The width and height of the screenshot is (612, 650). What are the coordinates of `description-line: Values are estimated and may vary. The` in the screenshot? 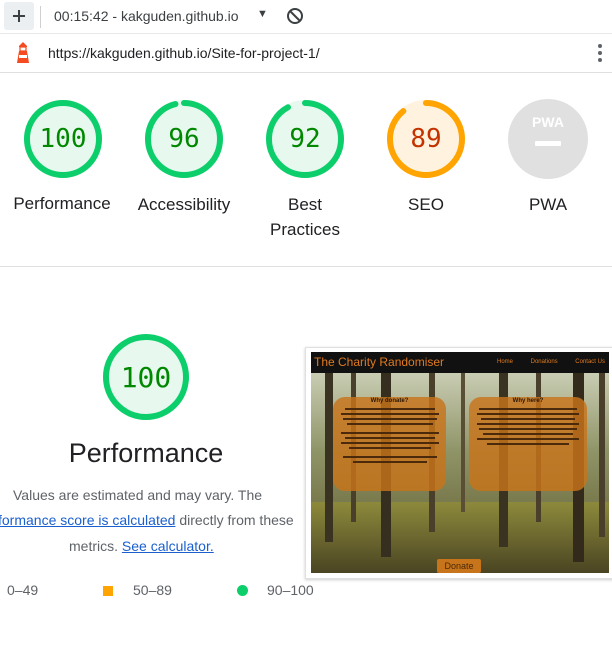 It's located at (138, 495).